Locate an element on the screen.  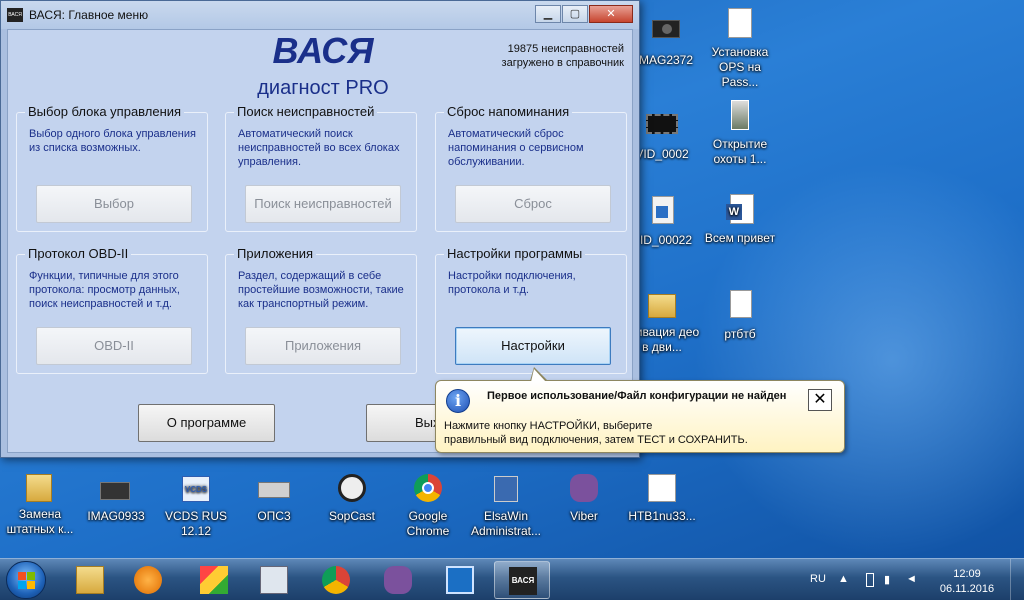
taskbar: ВАСЯ RU ▲ ▮ ◄ 12:09 06.11.2016 is located at coordinates (512, 579).